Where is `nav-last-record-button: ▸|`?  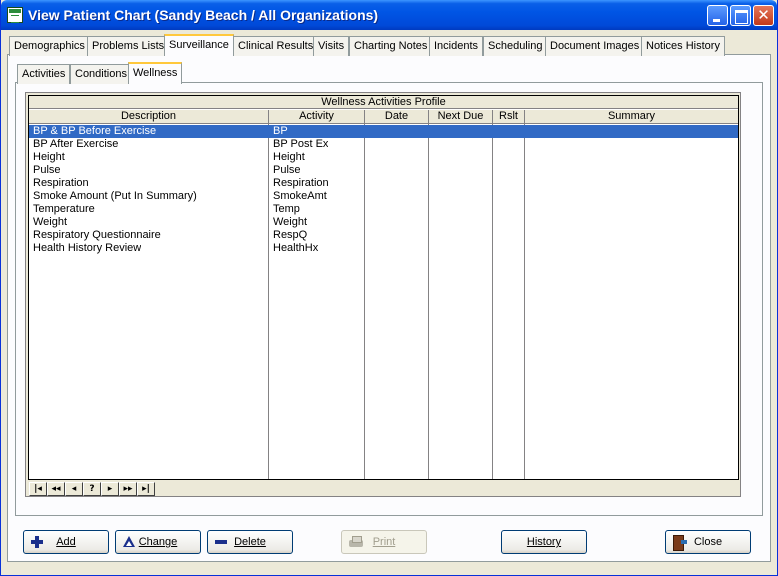
nav-last-record-button: ▸| is located at coordinates (146, 489).